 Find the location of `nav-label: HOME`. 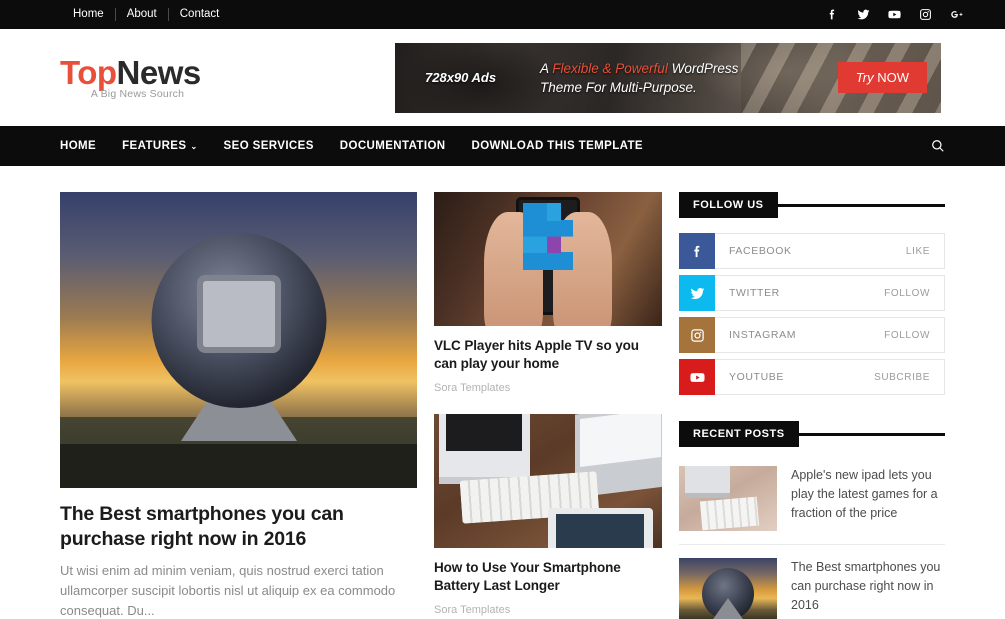

nav-label: HOME is located at coordinates (78, 146).